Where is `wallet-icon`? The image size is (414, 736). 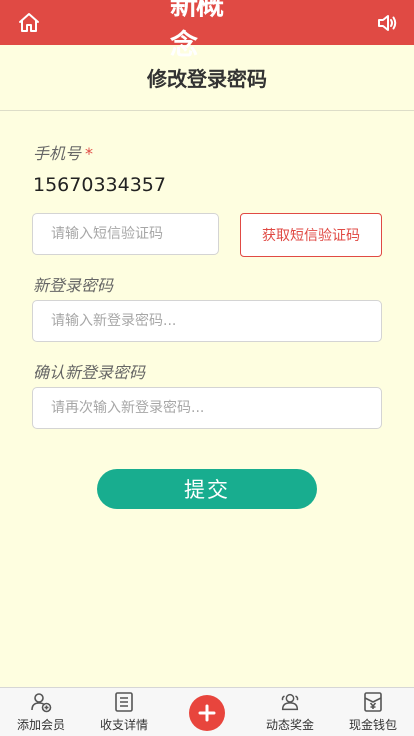
wallet-icon is located at coordinates (373, 702).